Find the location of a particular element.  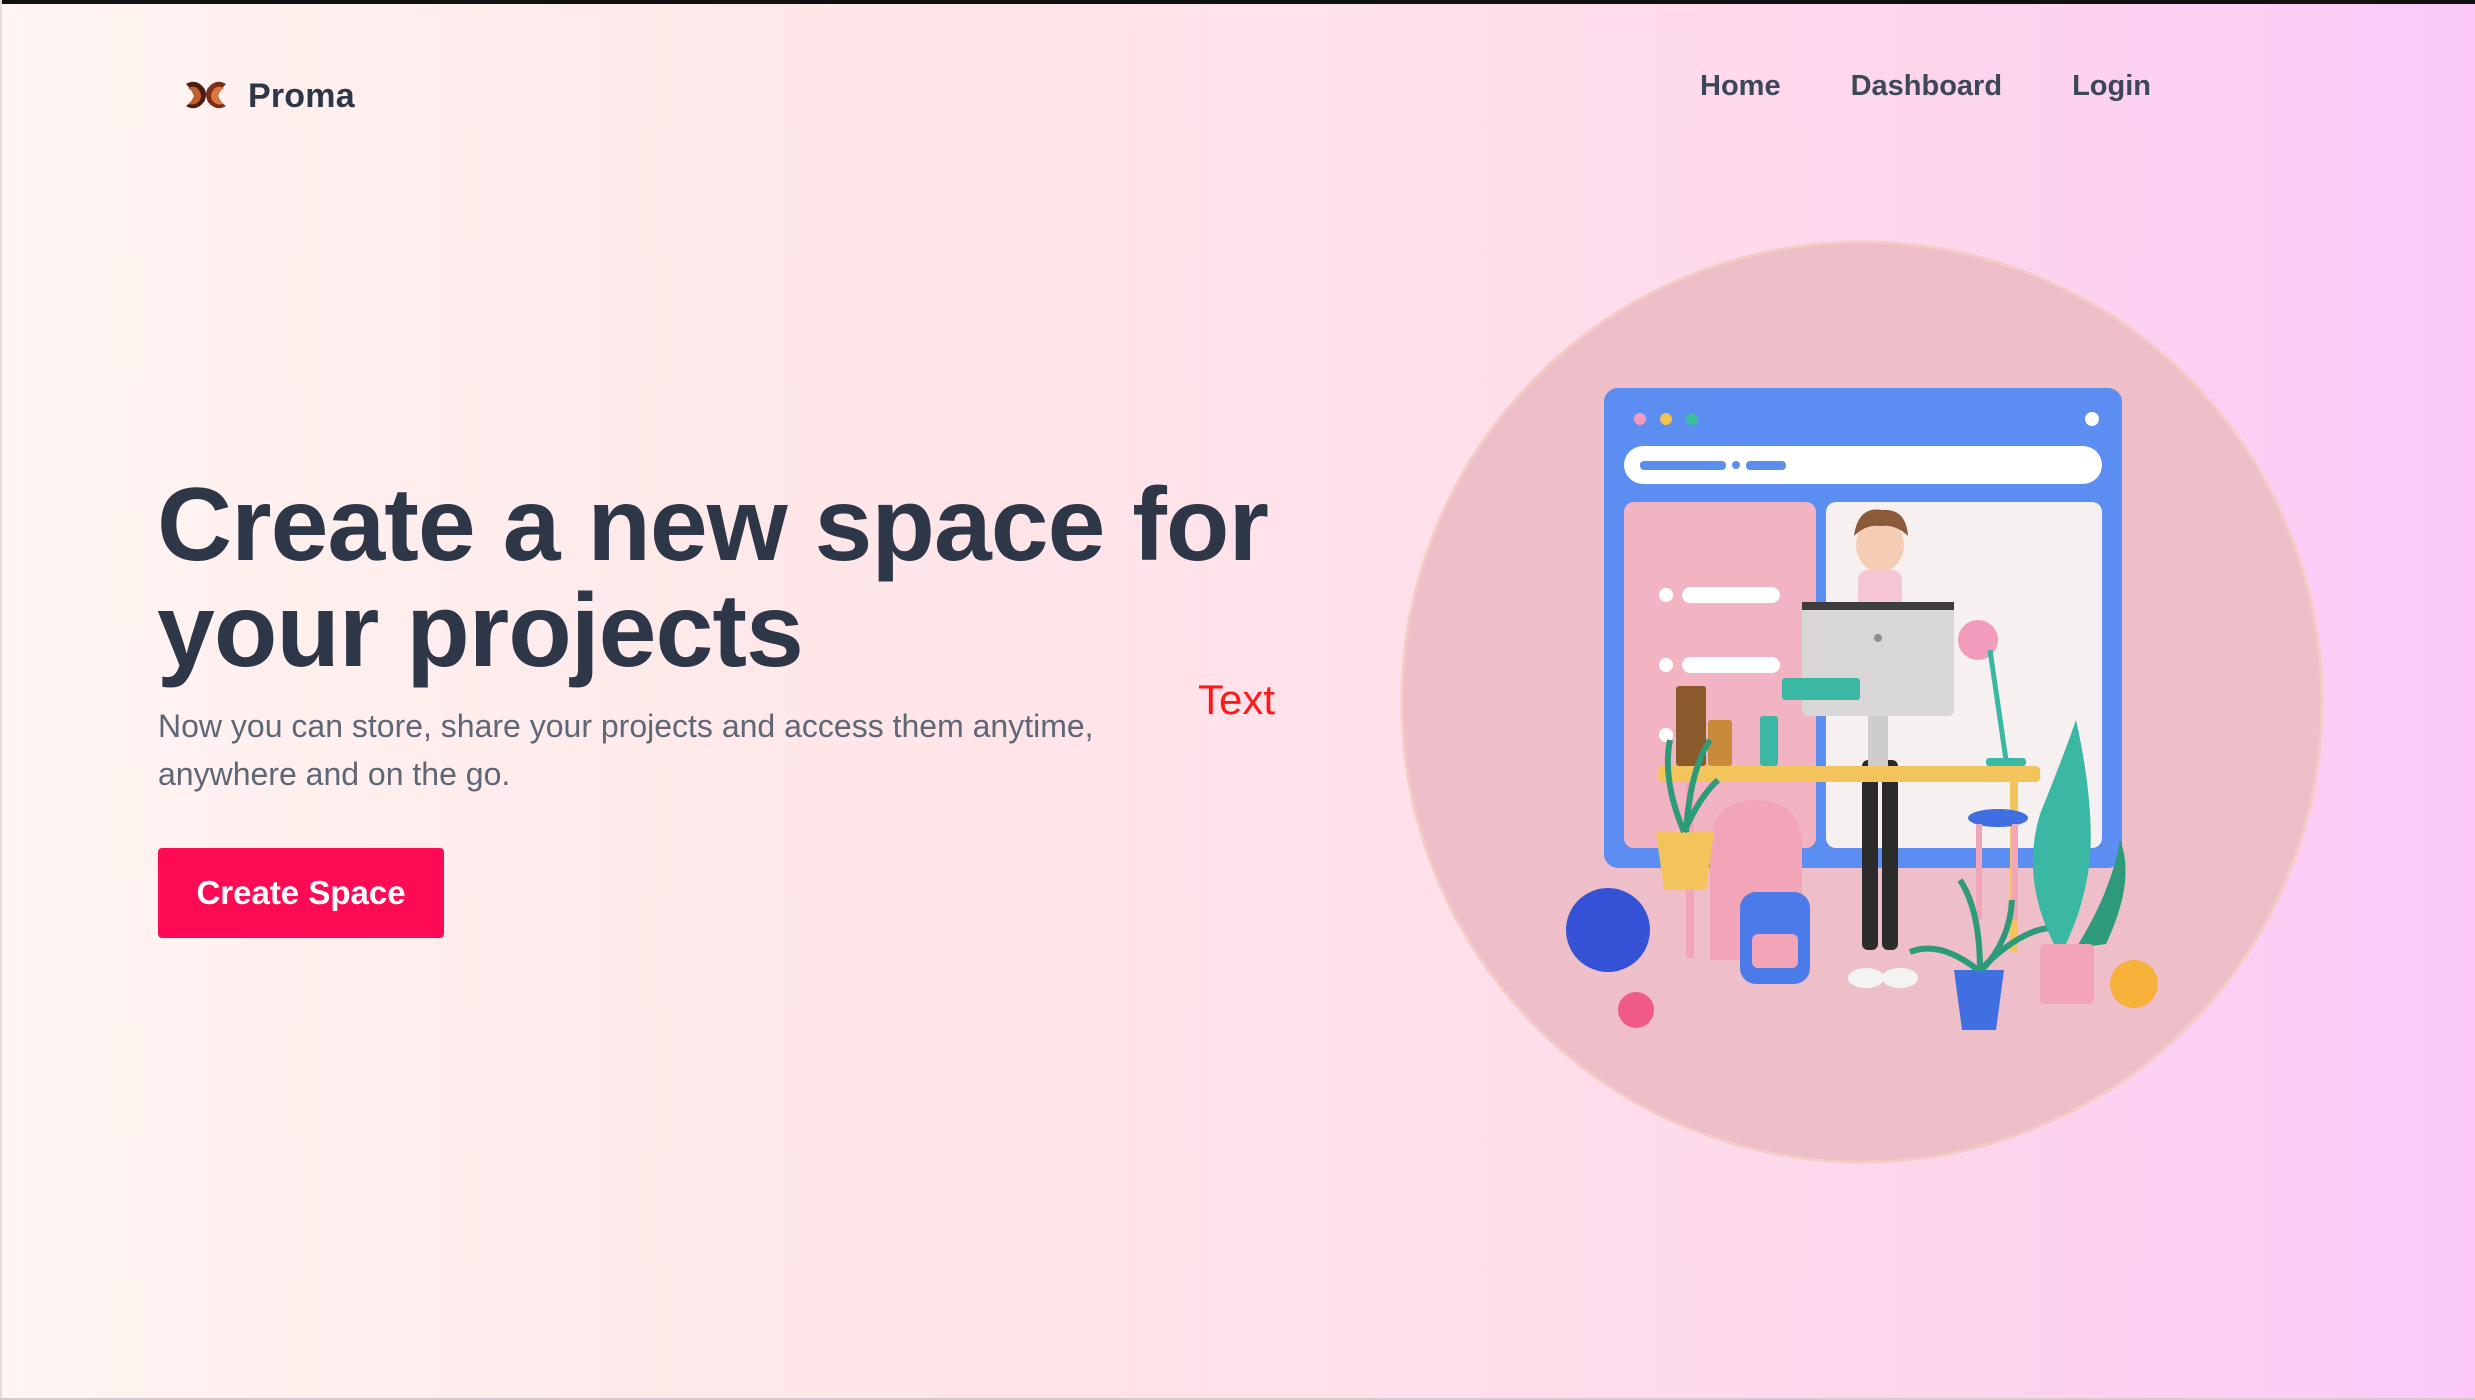

stray-text-label: Text is located at coordinates (1237, 699).